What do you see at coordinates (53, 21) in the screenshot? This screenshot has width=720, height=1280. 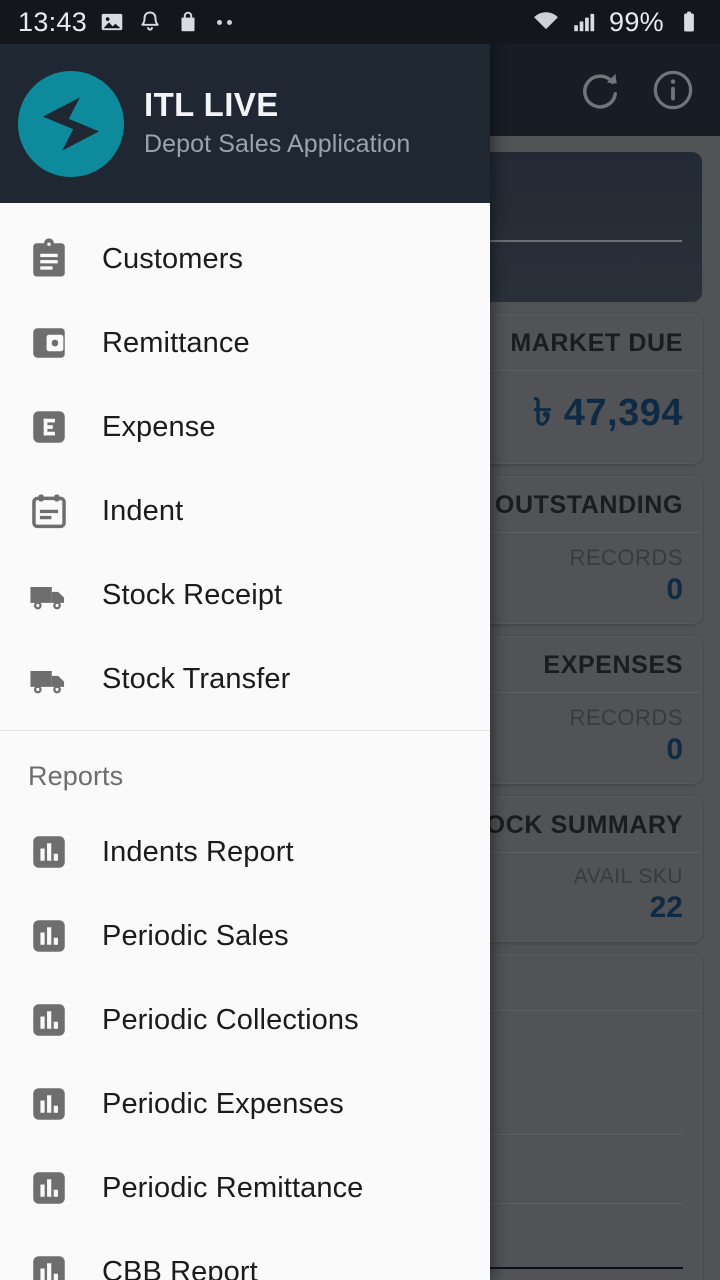 I see `status-time: 13:43` at bounding box center [53, 21].